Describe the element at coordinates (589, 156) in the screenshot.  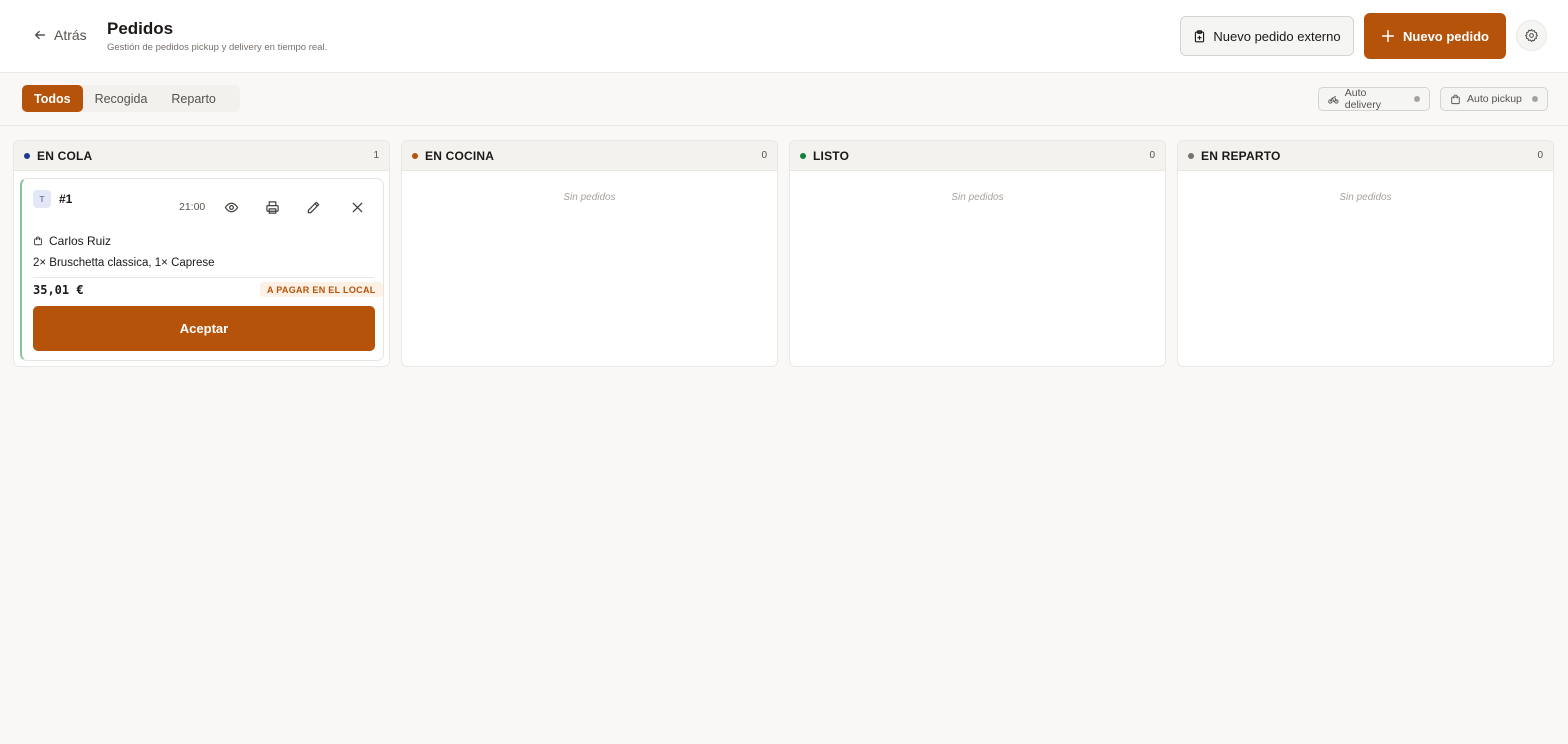
I see `column-header: EN COCINA 0` at that location.